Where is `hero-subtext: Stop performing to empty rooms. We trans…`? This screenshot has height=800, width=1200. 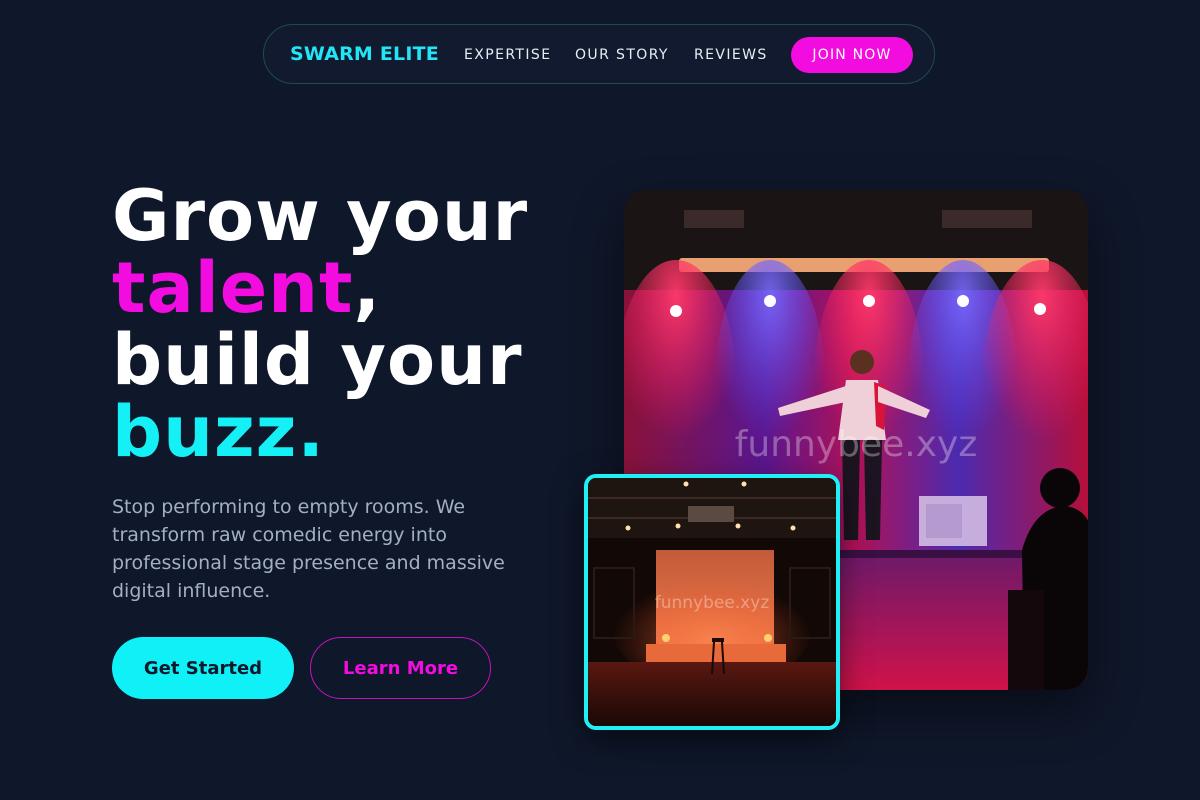 hero-subtext: Stop performing to empty rooms. We trans… is located at coordinates (308, 549).